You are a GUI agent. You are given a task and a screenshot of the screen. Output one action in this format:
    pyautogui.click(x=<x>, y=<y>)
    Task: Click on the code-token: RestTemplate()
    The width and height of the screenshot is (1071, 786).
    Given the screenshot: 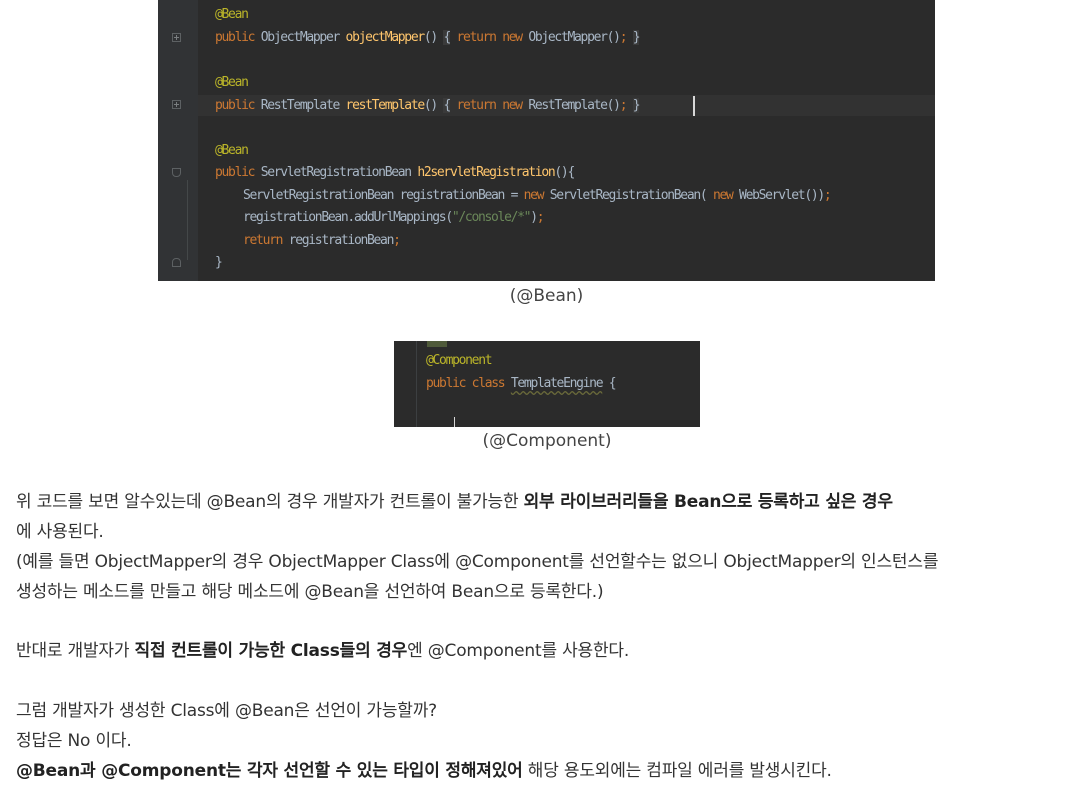 What is the action you would take?
    pyautogui.click(x=574, y=105)
    